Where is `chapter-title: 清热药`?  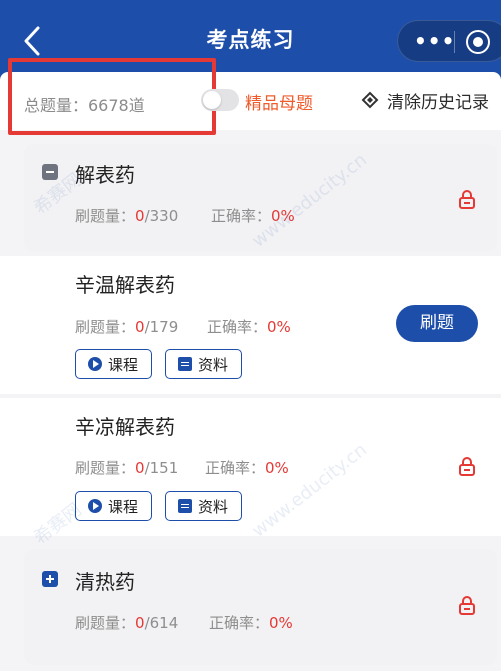
chapter-title: 清热药 is located at coordinates (105, 582).